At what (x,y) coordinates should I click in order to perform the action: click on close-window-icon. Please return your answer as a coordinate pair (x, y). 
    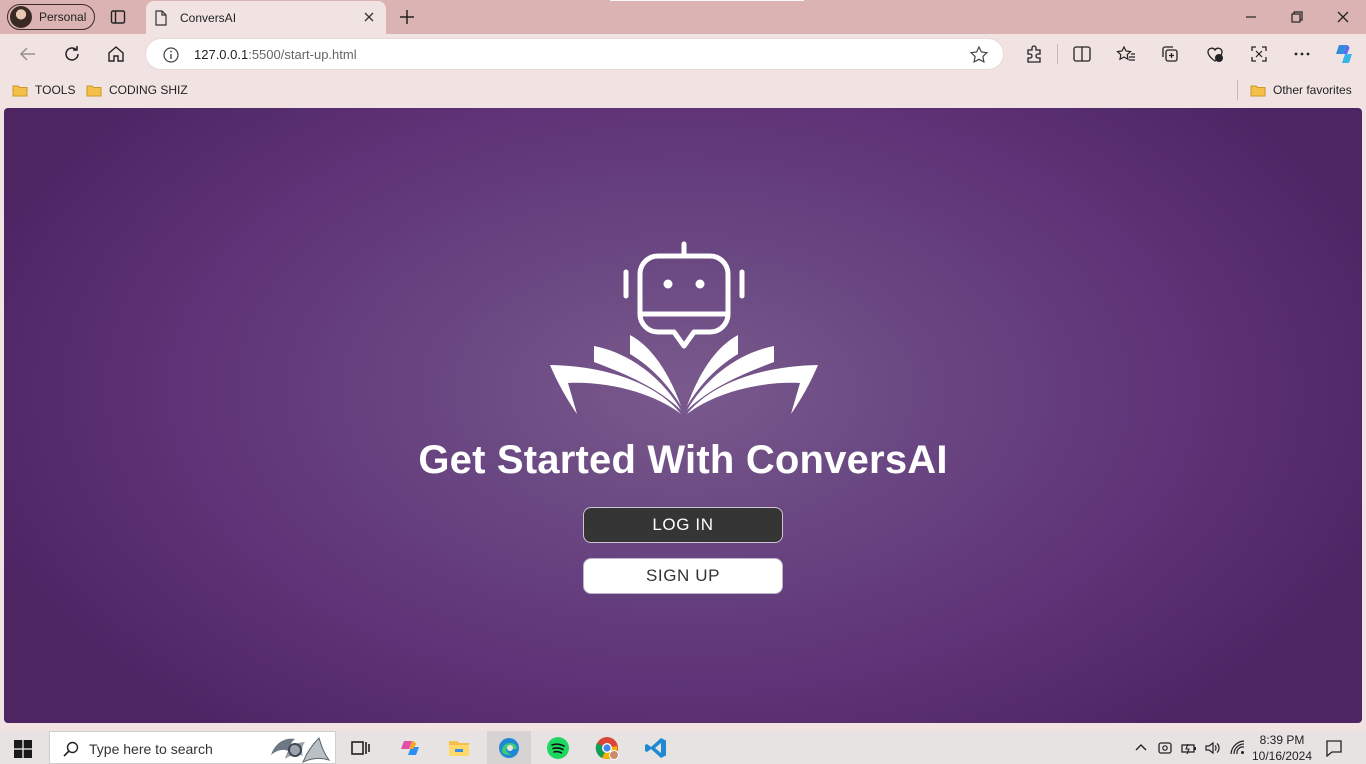
    Looking at the image, I should click on (1343, 17).